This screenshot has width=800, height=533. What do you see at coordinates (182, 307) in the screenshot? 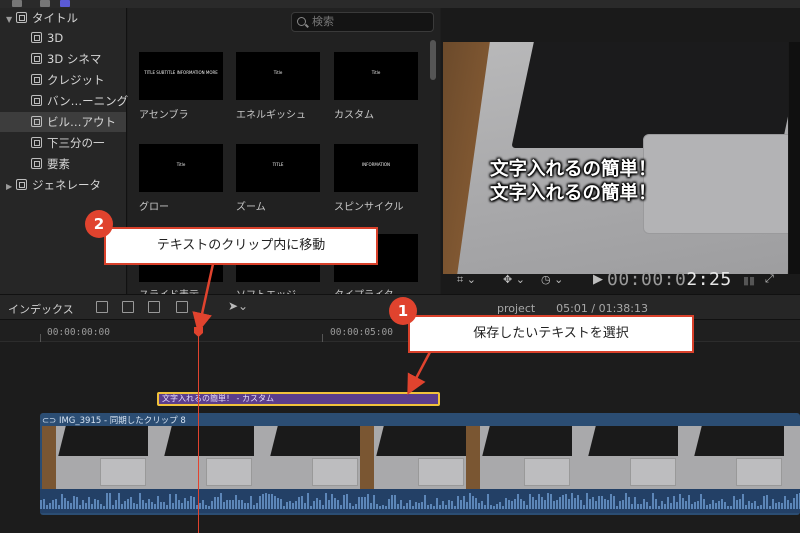
I see `overwrite-clip-icon` at bounding box center [182, 307].